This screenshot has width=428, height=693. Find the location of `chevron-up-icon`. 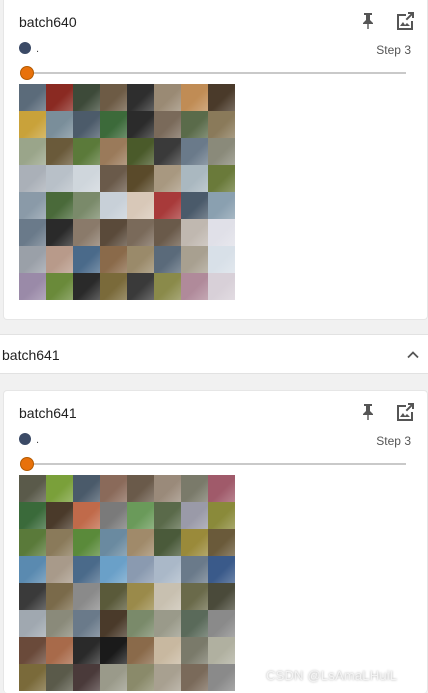

chevron-up-icon is located at coordinates (413, 355).